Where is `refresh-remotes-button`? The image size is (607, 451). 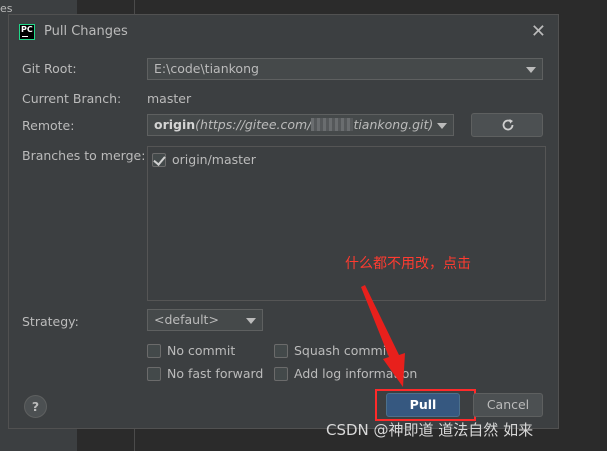 refresh-remotes-button is located at coordinates (507, 125).